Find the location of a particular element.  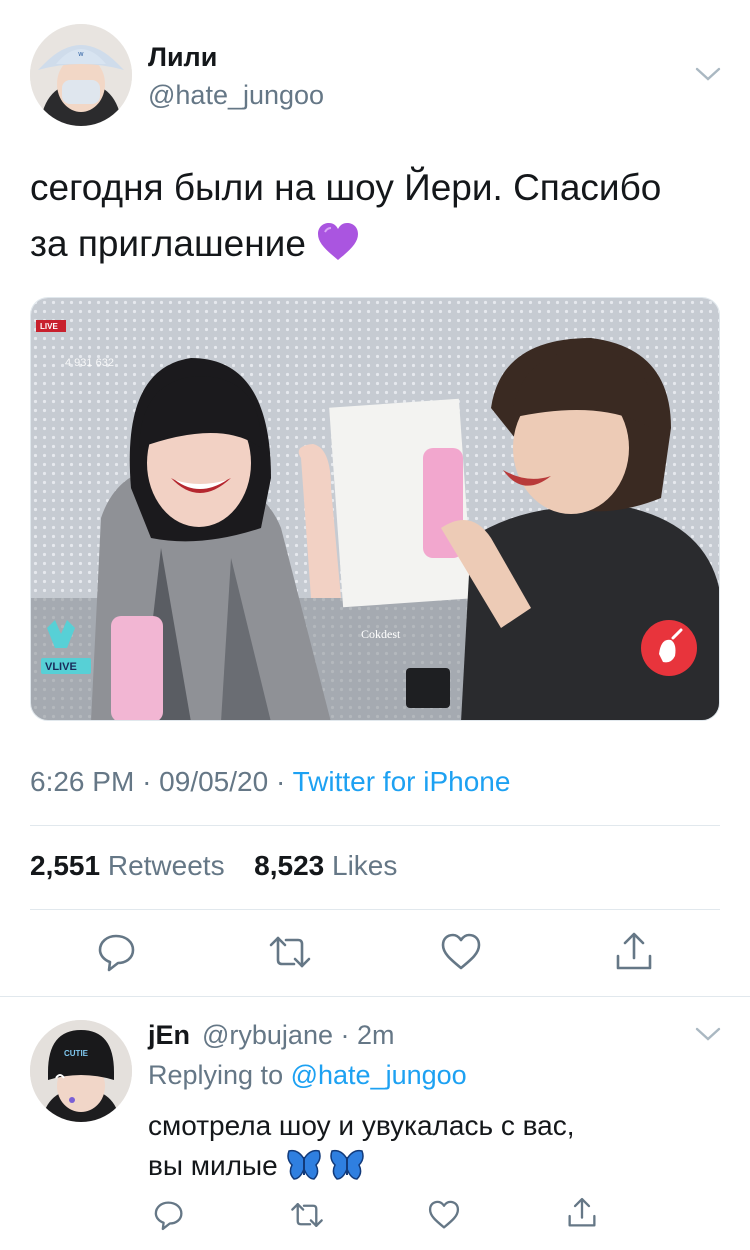

svg-text: w is located at coordinates (81, 54).